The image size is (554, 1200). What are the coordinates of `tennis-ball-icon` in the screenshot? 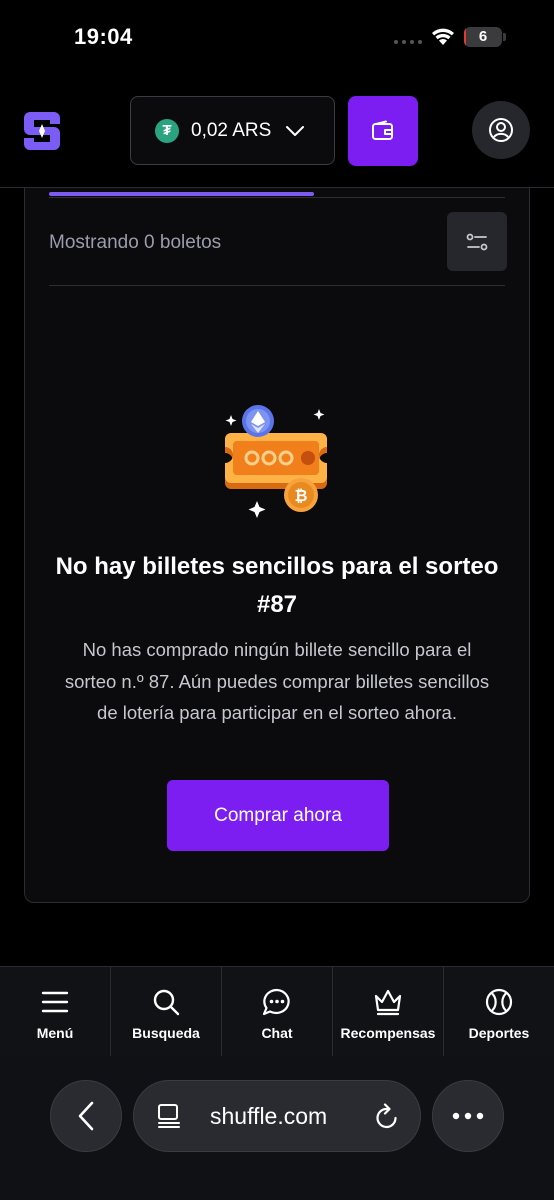 It's located at (499, 1002).